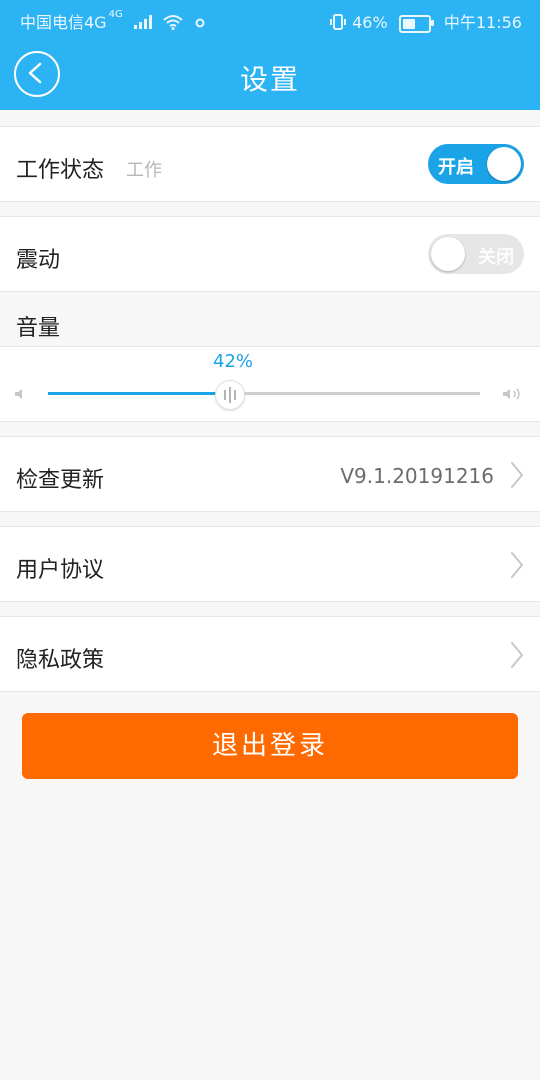 The image size is (540, 1080). I want to click on work-status-label: 工作状态, so click(60, 170).